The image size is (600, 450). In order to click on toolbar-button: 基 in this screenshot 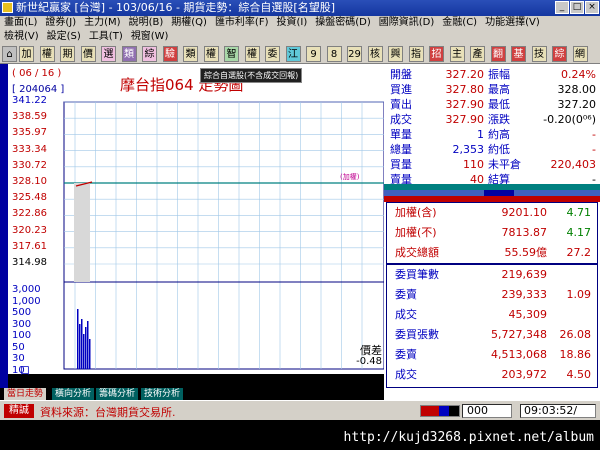, I will do `click(518, 54)`.